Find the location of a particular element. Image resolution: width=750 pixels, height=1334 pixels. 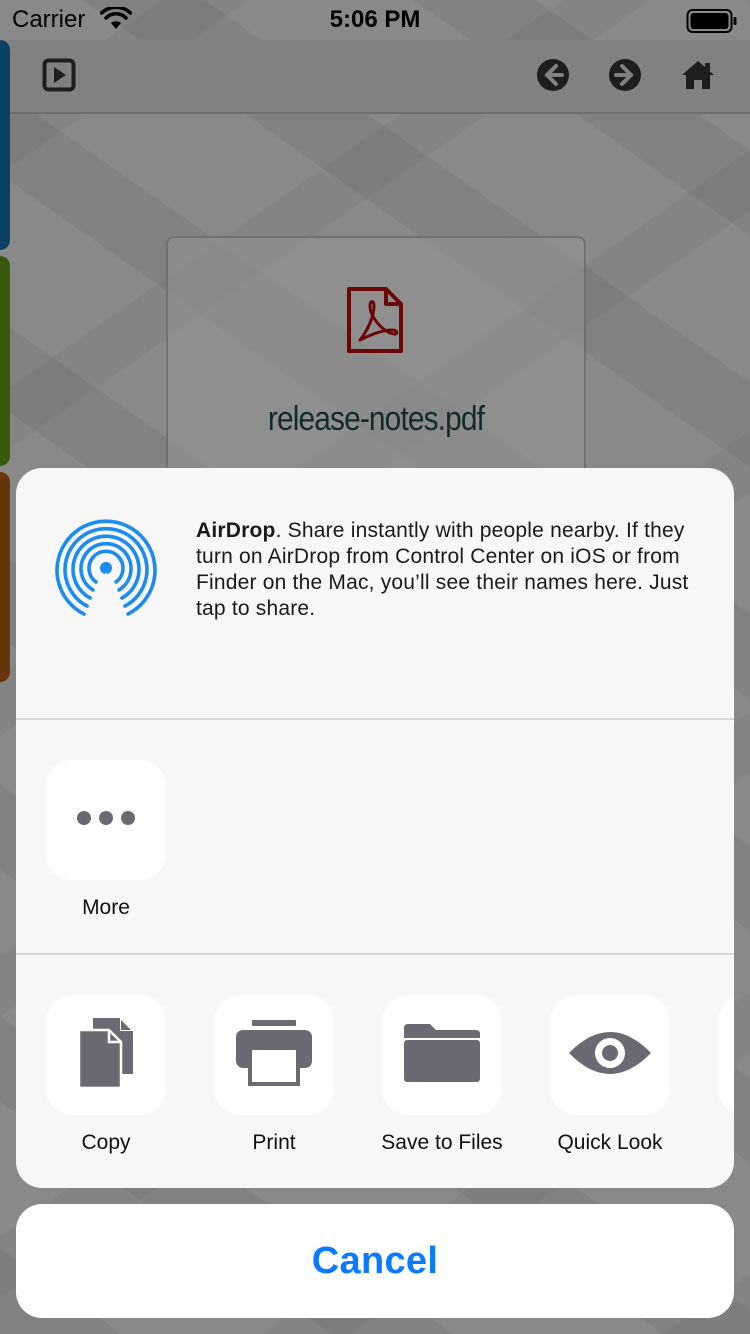

partial-action-label: C is located at coordinates (714, 1143).